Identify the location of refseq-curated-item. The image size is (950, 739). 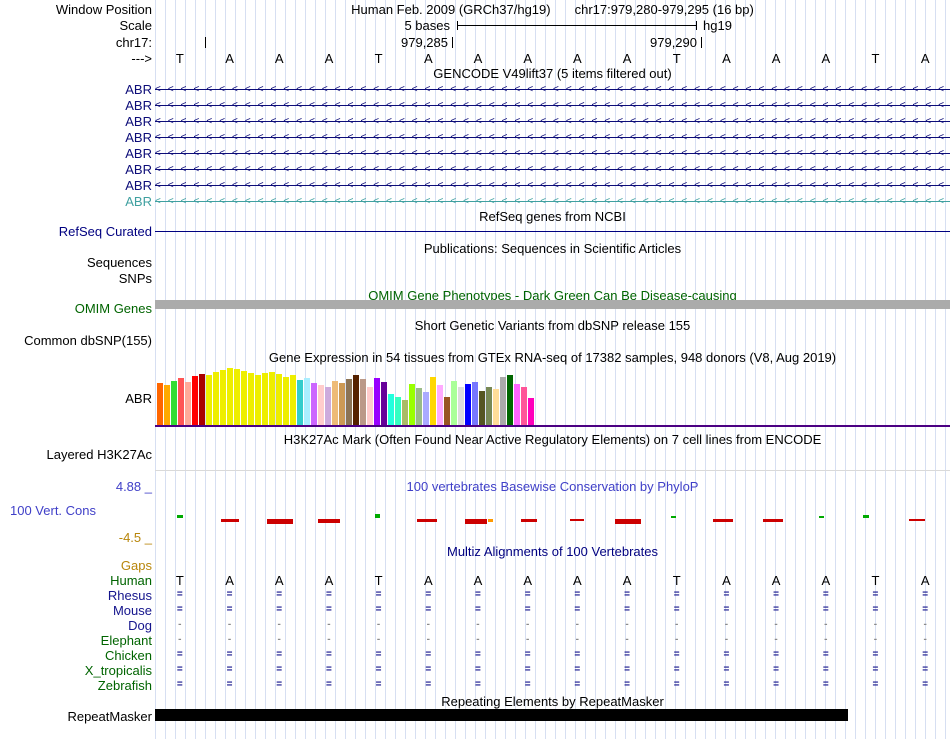
(552, 231).